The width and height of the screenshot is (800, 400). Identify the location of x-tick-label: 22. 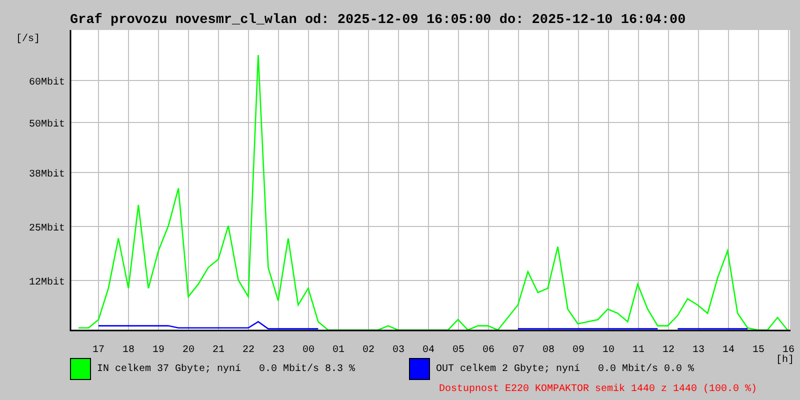
(248, 350).